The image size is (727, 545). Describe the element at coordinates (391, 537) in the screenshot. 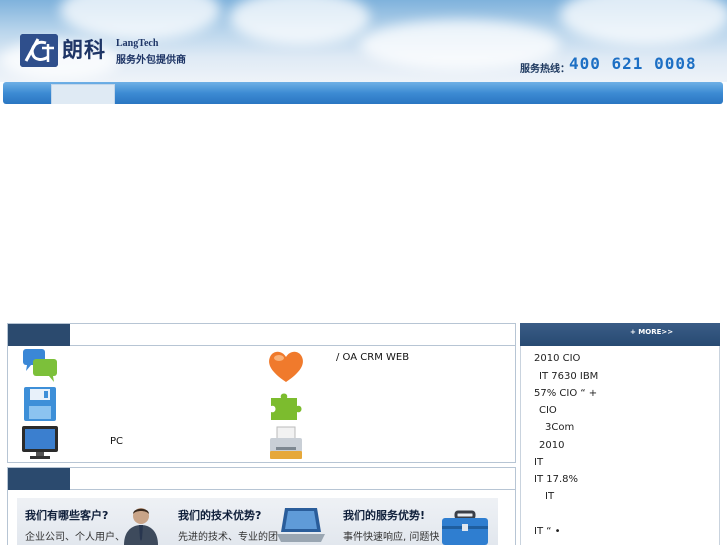

I see `banner-service-text: 事件快速响应, 问题快` at that location.